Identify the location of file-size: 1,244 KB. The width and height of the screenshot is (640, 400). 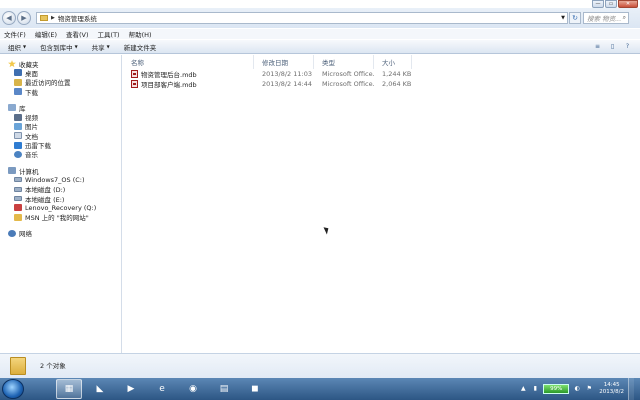
(397, 74).